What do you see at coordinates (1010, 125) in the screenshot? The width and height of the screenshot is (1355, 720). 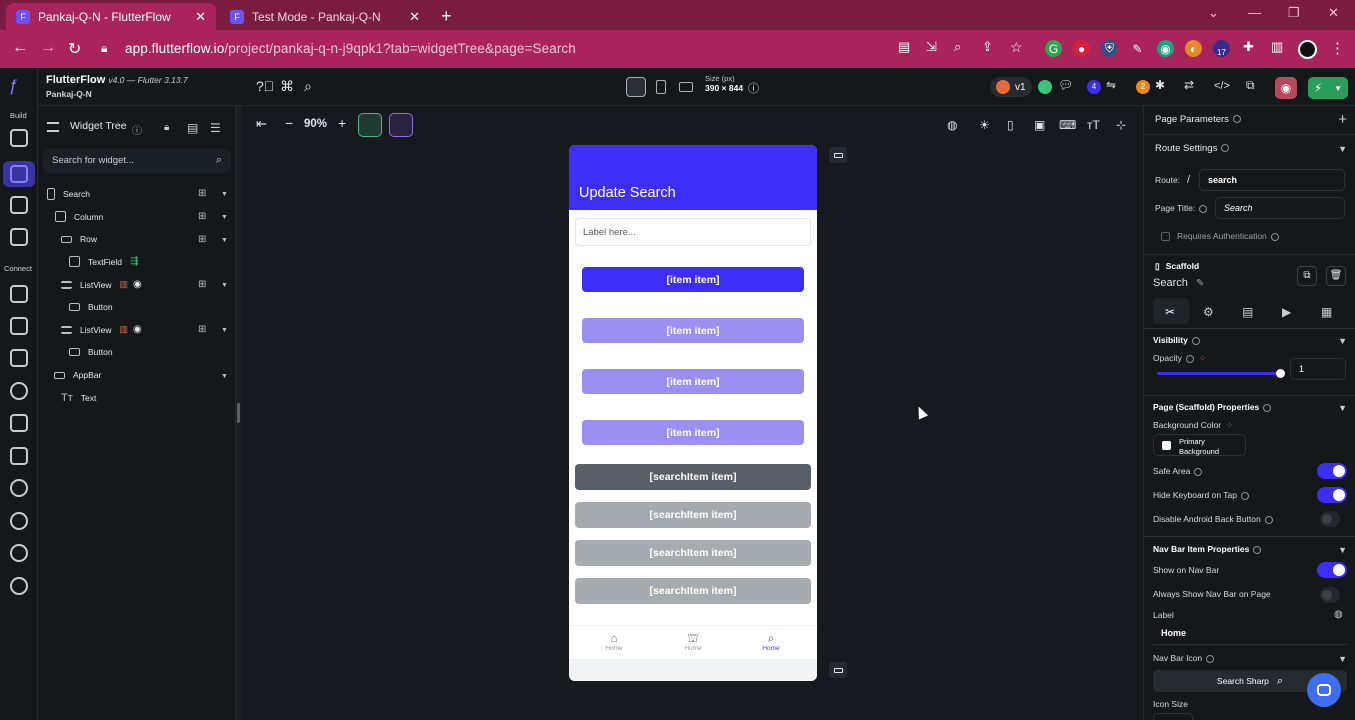 I see `device-frame-icon: ▯` at bounding box center [1010, 125].